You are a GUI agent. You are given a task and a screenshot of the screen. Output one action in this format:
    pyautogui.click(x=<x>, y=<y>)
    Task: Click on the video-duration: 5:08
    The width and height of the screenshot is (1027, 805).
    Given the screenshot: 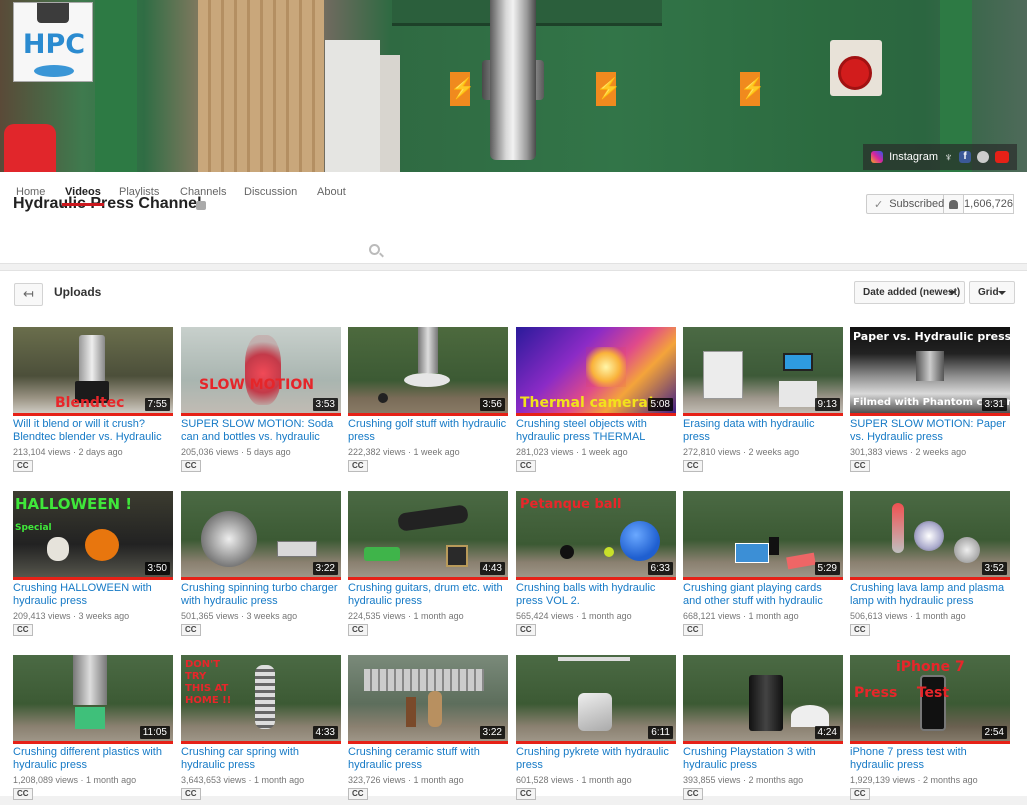 What is the action you would take?
    pyautogui.click(x=660, y=404)
    